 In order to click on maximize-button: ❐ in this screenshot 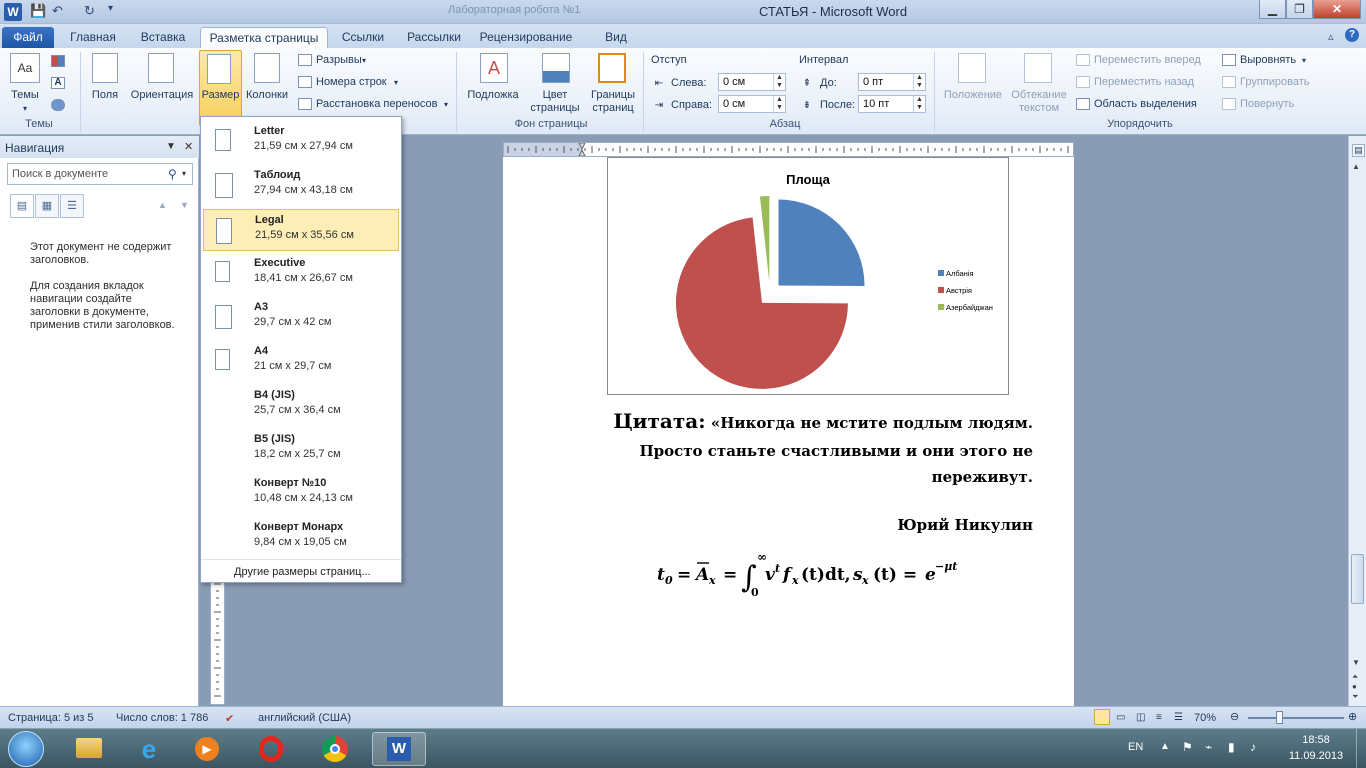, I will do `click(1299, 9)`.